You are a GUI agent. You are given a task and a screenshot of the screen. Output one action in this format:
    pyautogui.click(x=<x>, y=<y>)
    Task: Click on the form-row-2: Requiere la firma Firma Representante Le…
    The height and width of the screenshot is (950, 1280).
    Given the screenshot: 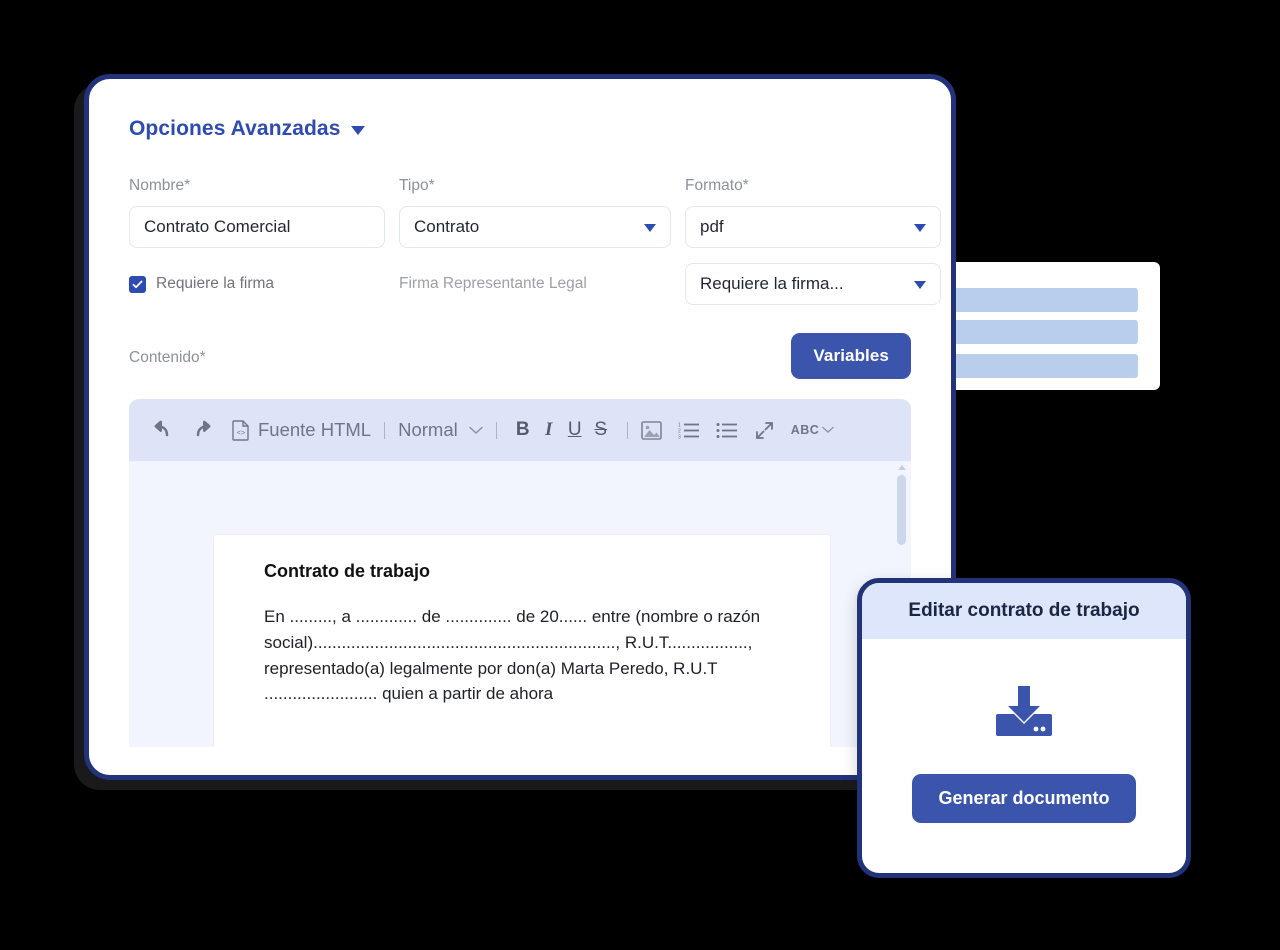 What is the action you would take?
    pyautogui.click(x=535, y=284)
    